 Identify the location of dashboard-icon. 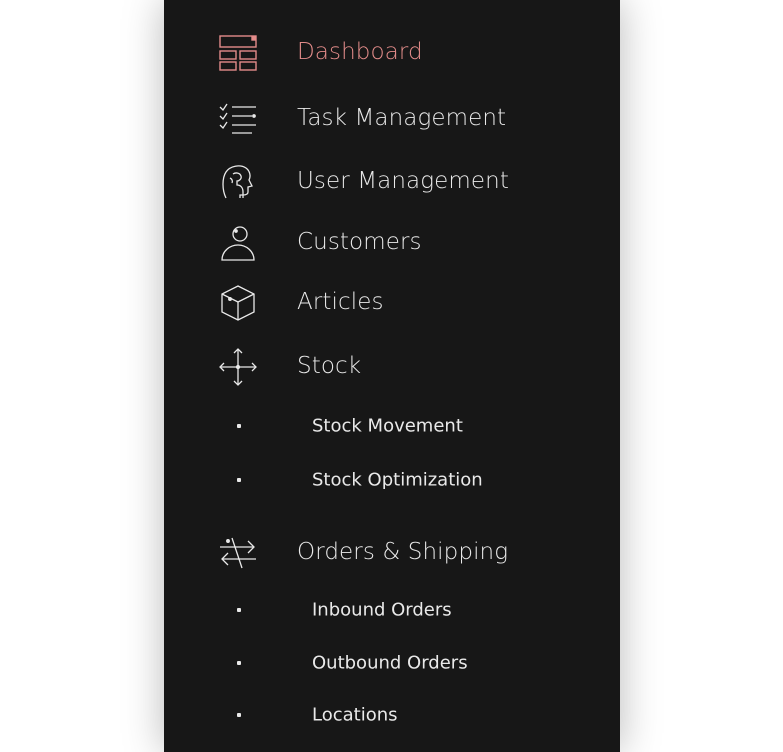
(238, 53).